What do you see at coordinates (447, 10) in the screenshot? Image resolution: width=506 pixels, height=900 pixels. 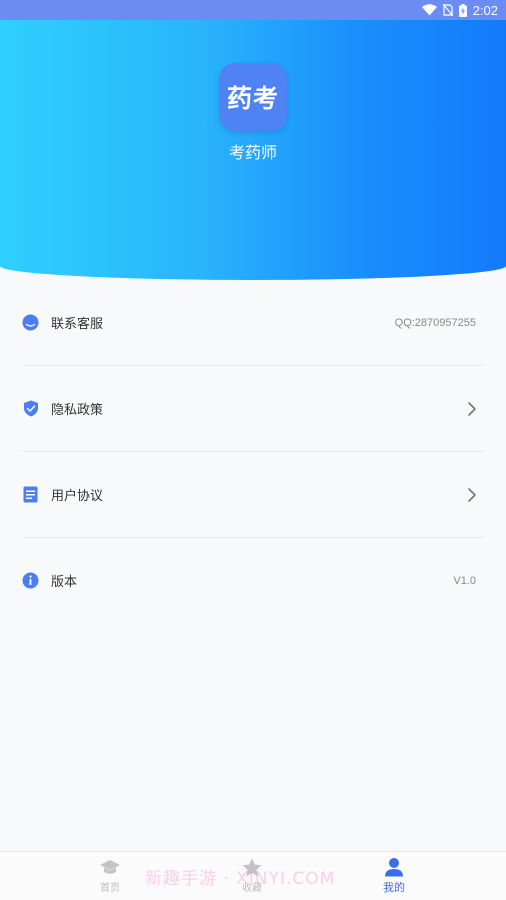 I see `no-sim-icon` at bounding box center [447, 10].